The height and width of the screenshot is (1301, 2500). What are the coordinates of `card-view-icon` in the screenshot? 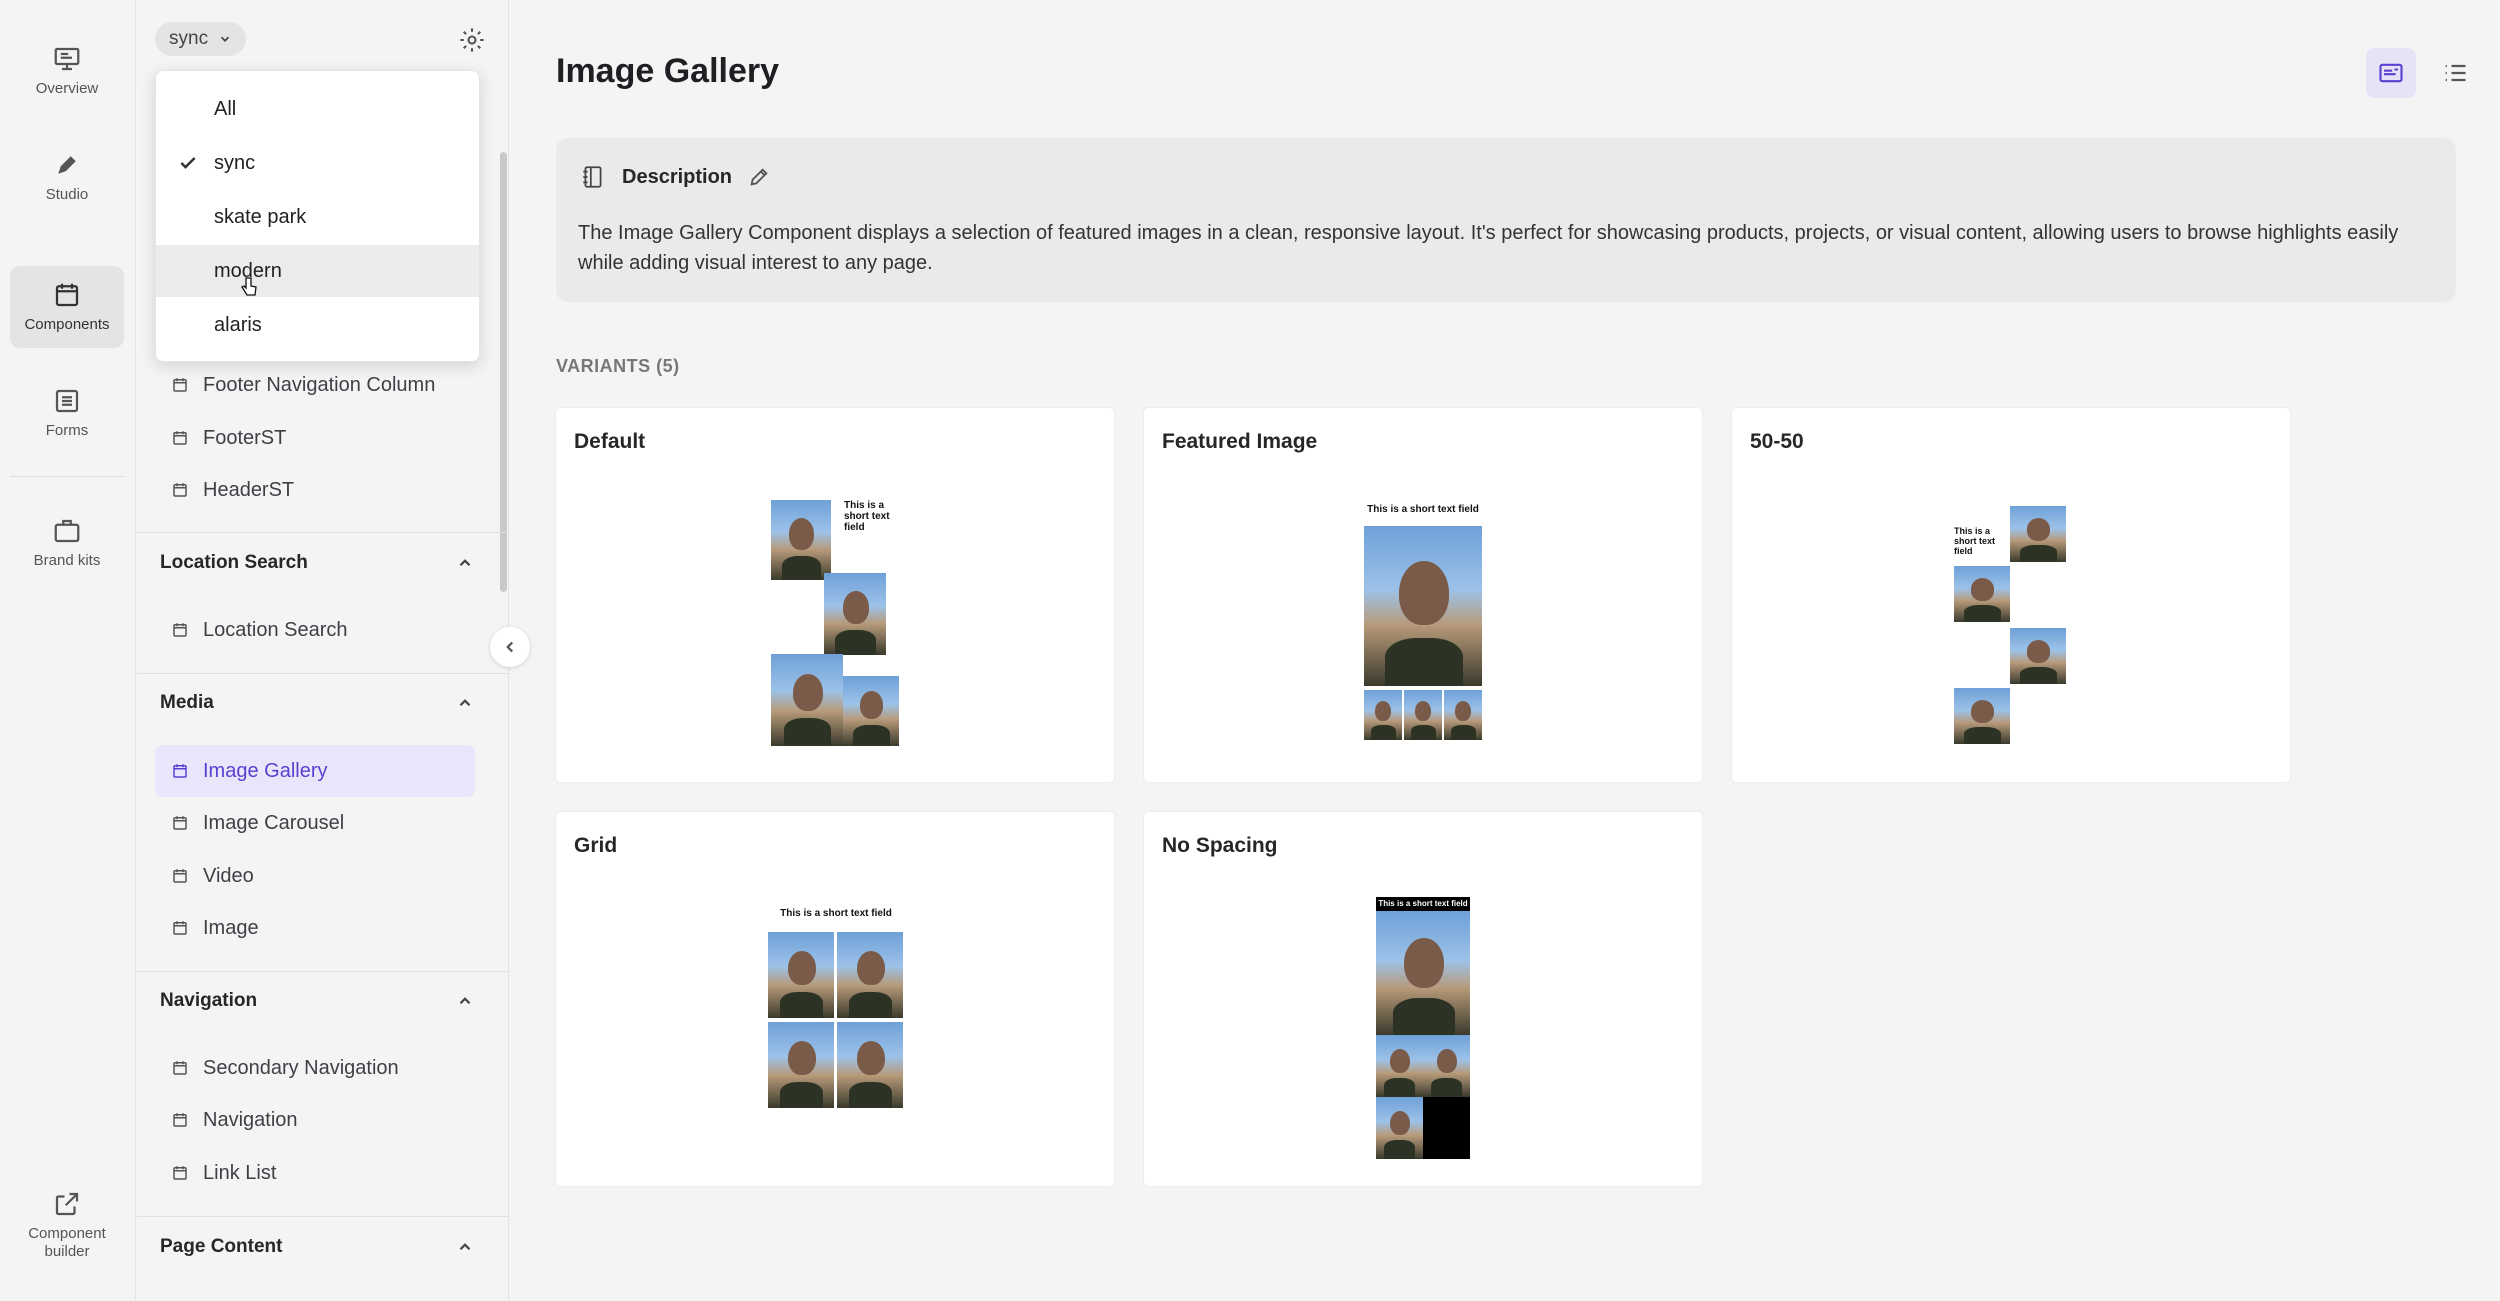 It's located at (2391, 73).